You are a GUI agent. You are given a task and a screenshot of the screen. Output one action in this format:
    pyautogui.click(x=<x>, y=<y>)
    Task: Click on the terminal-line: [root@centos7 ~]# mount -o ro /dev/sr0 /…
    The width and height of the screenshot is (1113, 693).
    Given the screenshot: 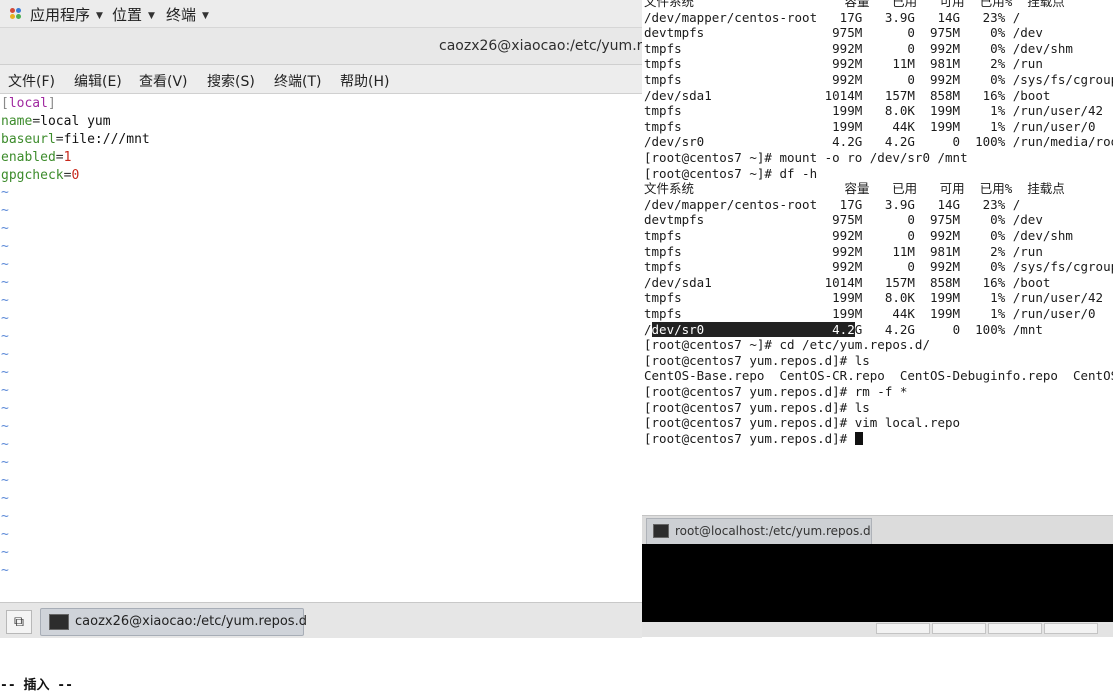 What is the action you would take?
    pyautogui.click(x=806, y=157)
    